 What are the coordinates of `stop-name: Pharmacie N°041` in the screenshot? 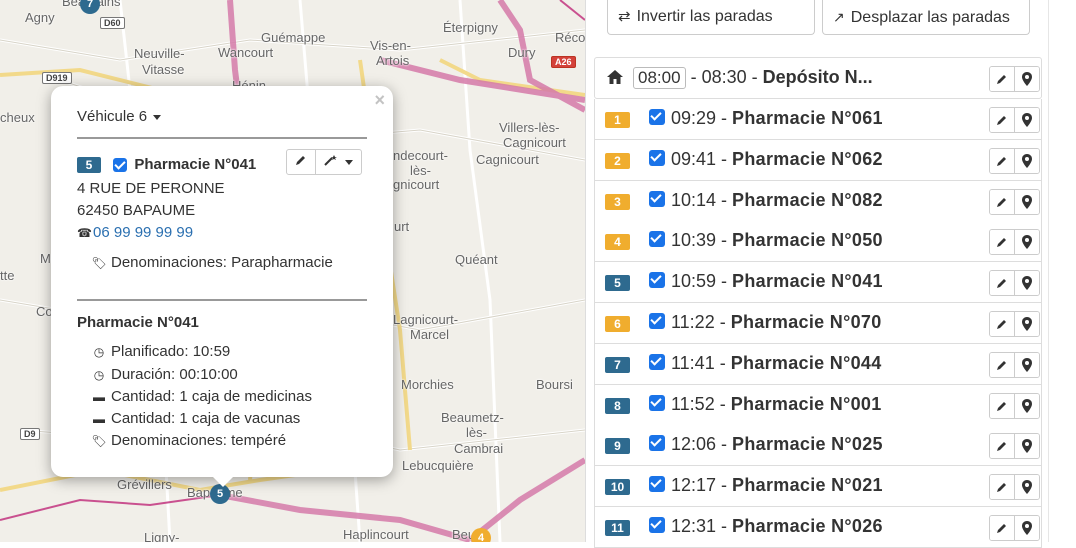 It's located at (807, 281).